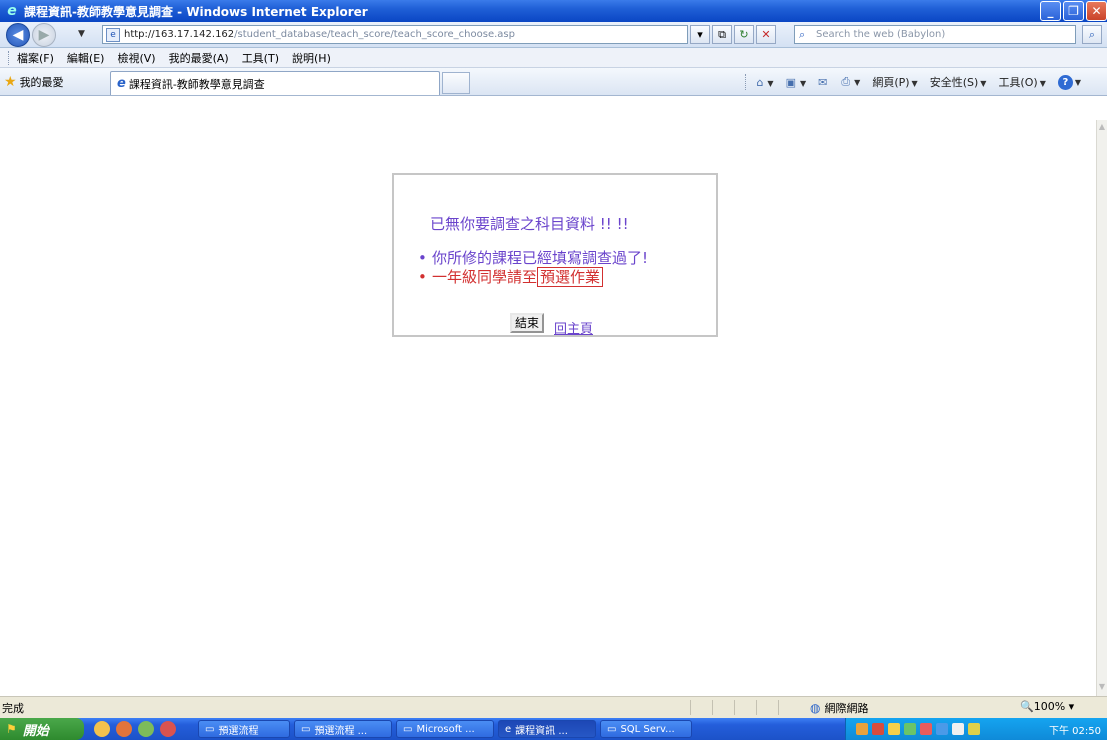 The width and height of the screenshot is (1107, 740). Describe the element at coordinates (1096, 11) in the screenshot. I see `close-button: ✕` at that location.